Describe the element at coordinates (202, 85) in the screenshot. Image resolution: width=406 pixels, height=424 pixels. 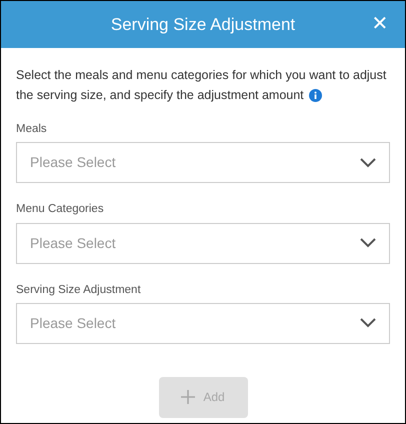
I see `instructions-text: Select the meals and menu categories for which you want to adjust the serving size, and specify the adjustment amount` at that location.